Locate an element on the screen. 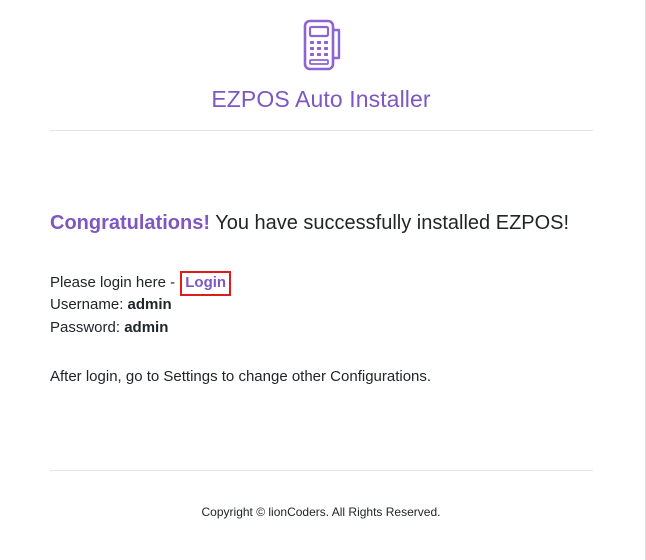 This screenshot has width=646, height=560. login-link: Login is located at coordinates (206, 283).